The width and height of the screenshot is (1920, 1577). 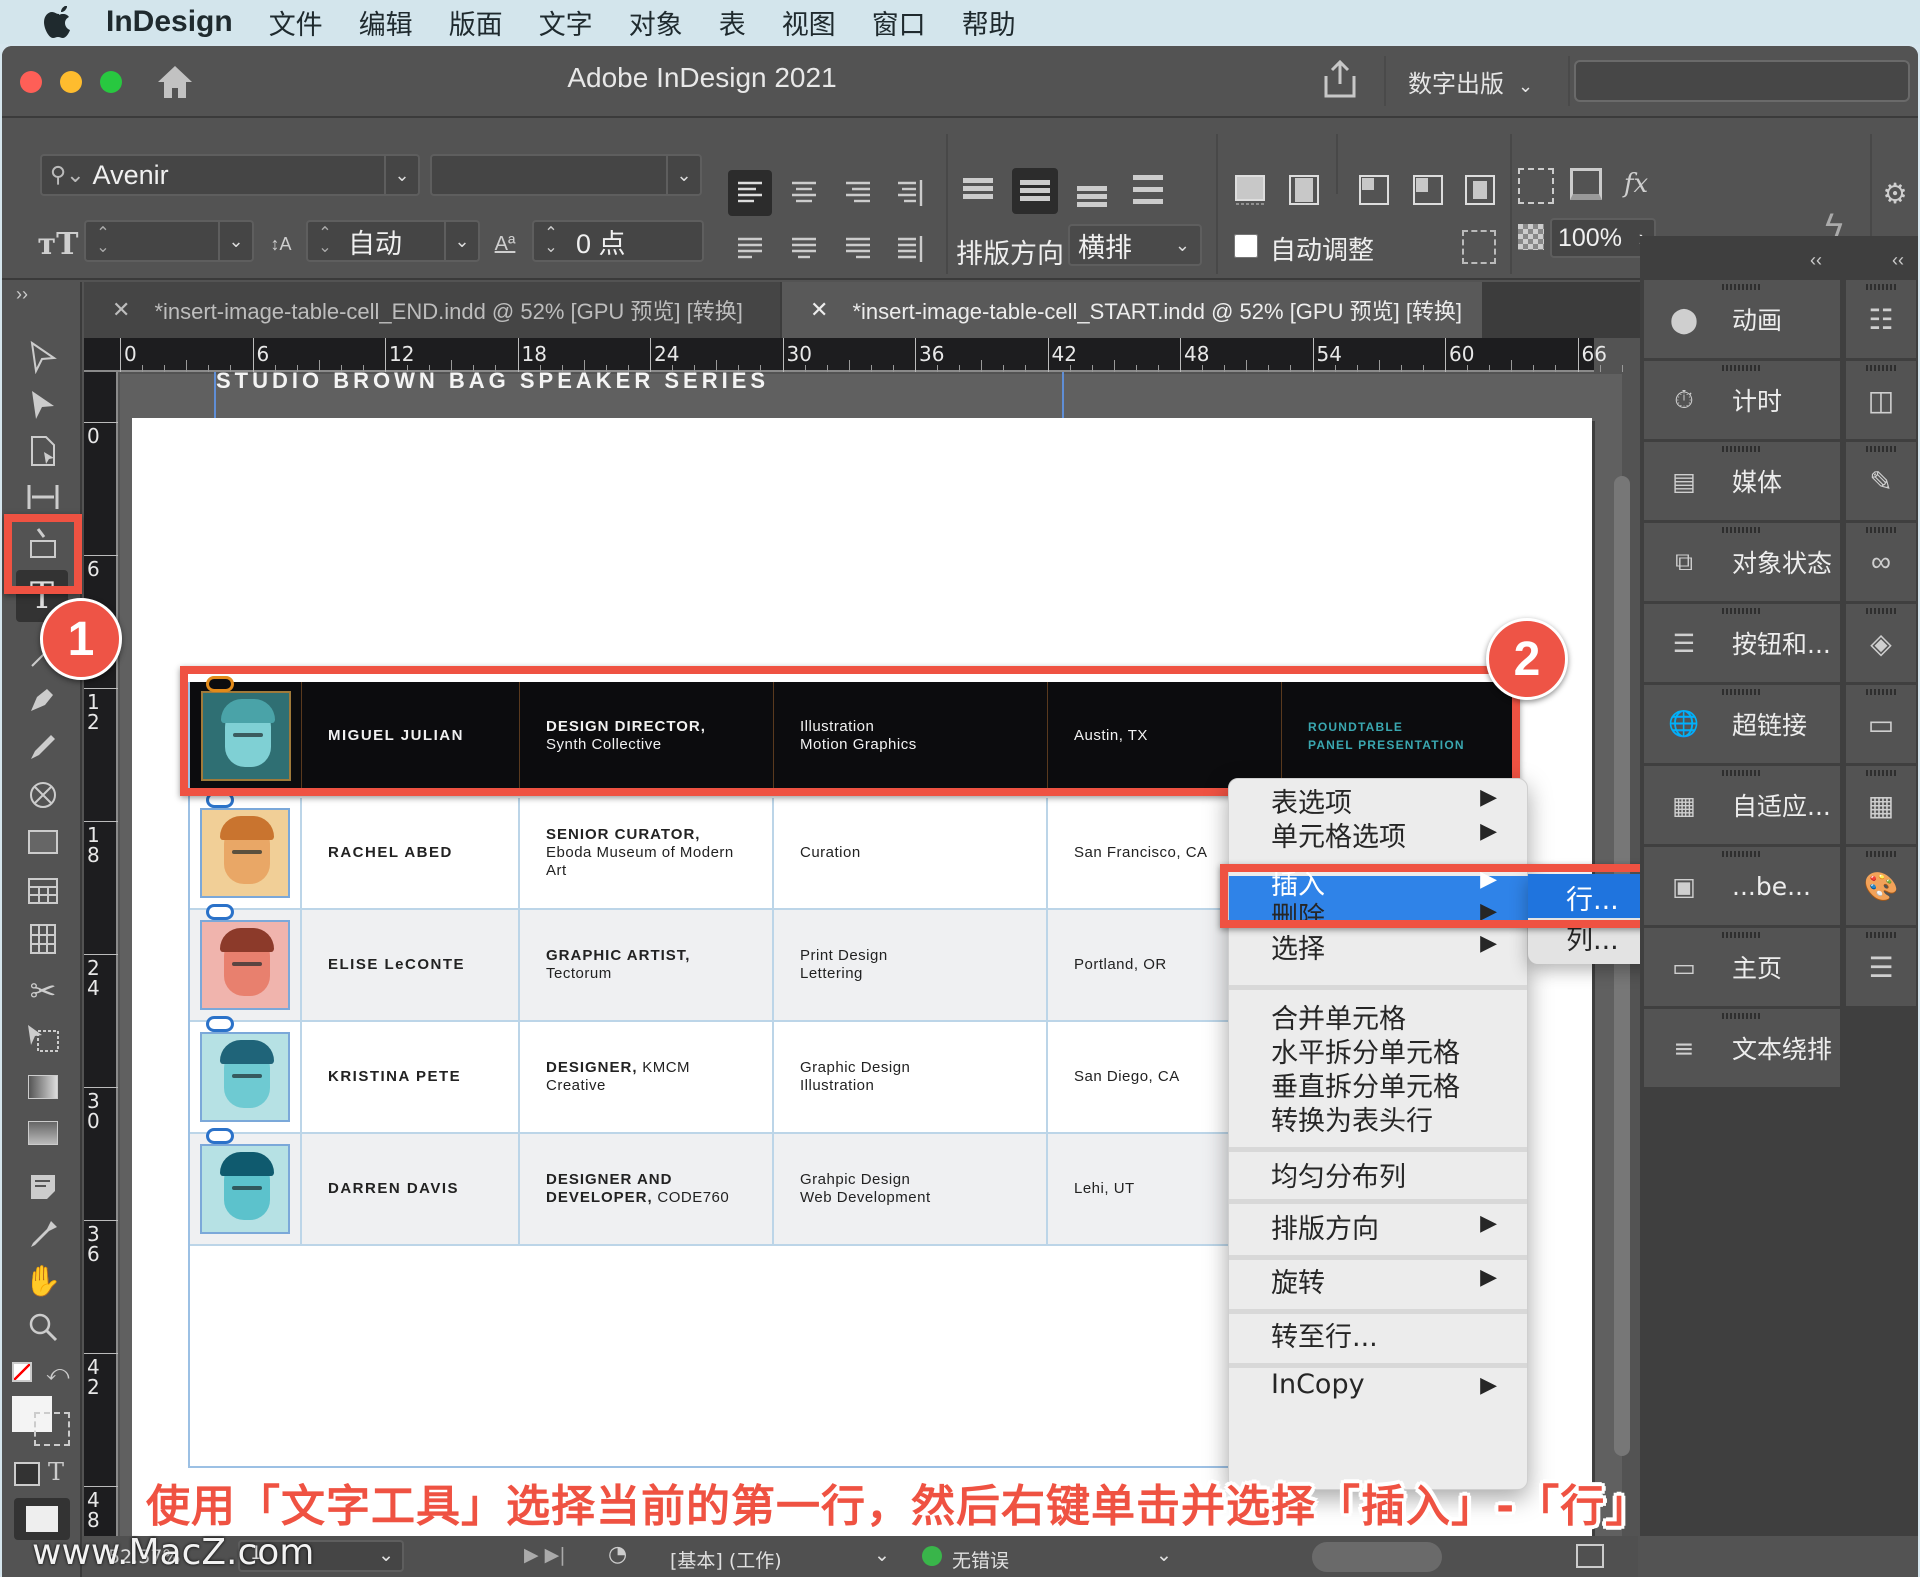 I want to click on close-tab-icon: ✕, so click(x=819, y=310).